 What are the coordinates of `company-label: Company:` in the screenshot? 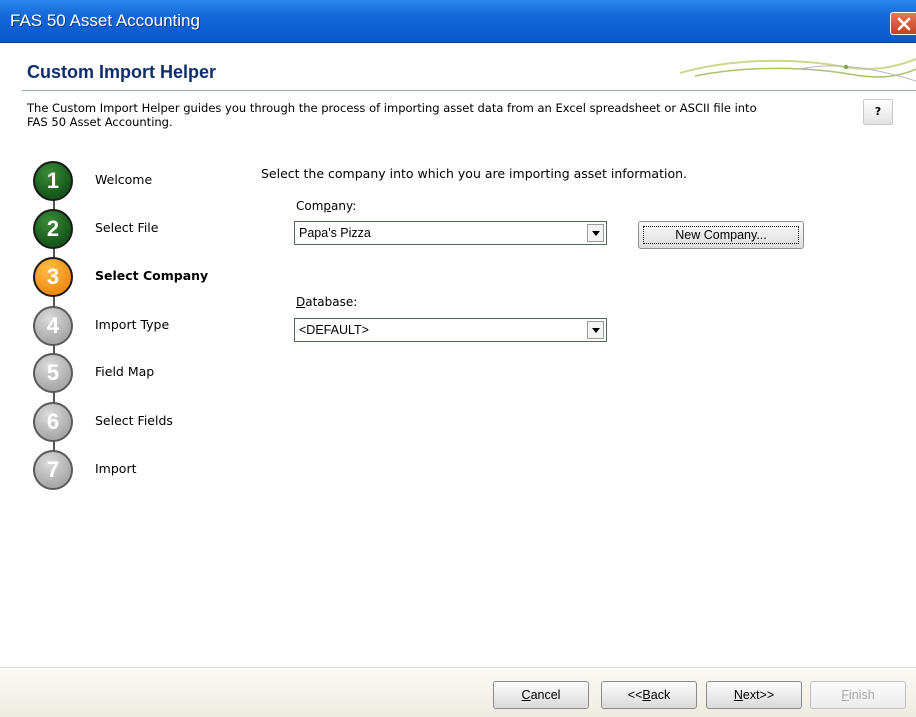 It's located at (326, 206).